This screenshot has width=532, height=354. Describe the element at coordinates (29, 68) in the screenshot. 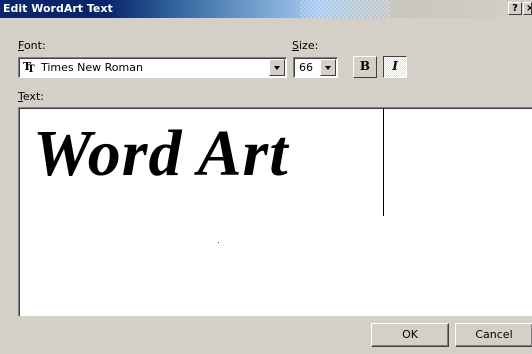

I see `truetype-font-icon: TT` at that location.